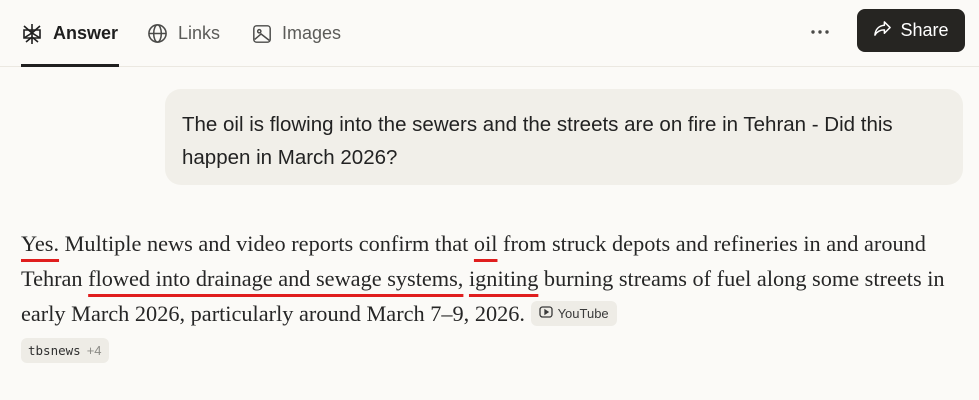  Describe the element at coordinates (94, 350) in the screenshot. I see `source-chip-count: +4` at that location.